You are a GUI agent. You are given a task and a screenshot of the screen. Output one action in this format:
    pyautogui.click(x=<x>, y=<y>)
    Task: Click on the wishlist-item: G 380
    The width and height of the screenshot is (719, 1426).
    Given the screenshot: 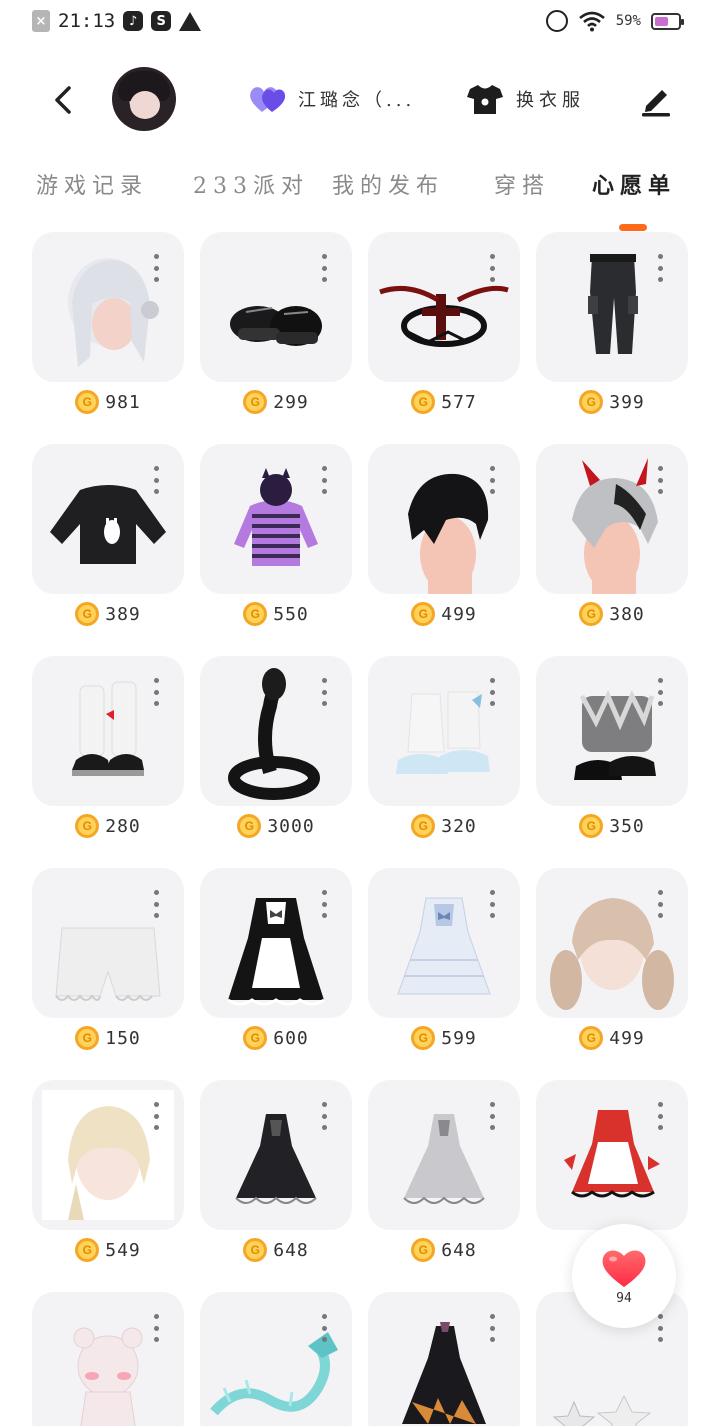 What is the action you would take?
    pyautogui.click(x=612, y=535)
    